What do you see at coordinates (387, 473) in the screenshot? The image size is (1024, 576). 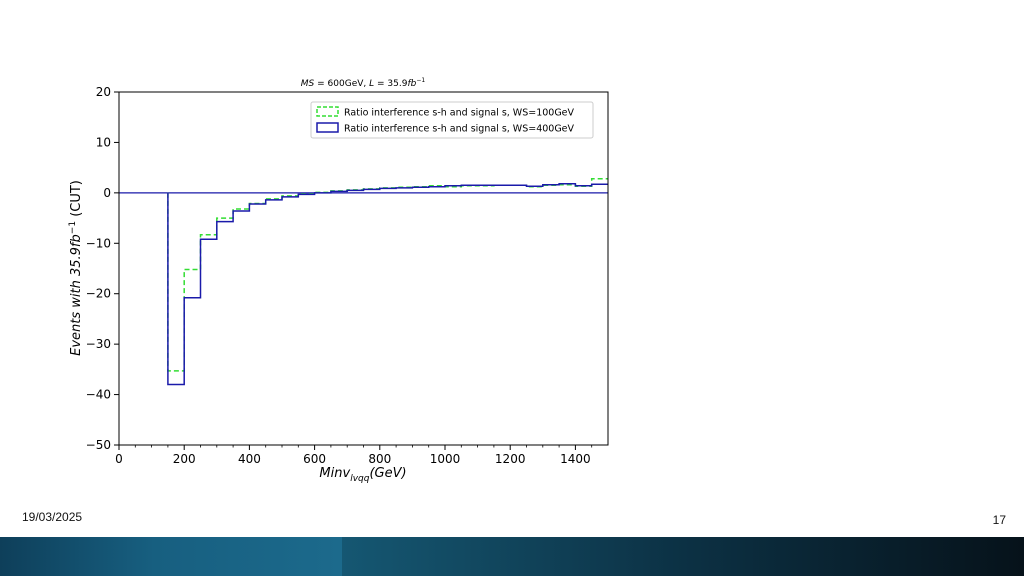 I see `x-axis-label-part: (GeV)` at bounding box center [387, 473].